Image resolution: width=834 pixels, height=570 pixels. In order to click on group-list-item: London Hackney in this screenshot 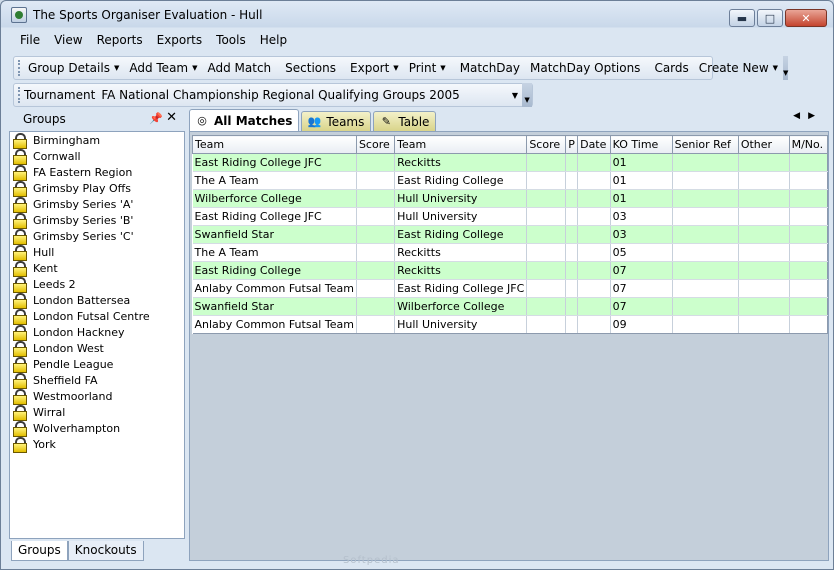, I will do `click(97, 332)`.